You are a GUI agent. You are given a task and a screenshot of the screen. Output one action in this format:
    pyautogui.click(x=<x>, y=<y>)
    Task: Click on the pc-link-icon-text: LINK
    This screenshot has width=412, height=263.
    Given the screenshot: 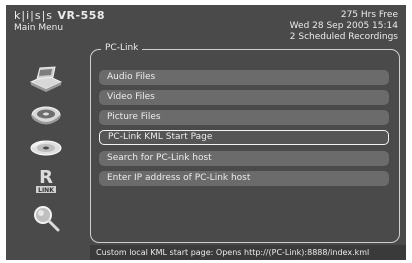 What is the action you would take?
    pyautogui.click(x=46, y=190)
    